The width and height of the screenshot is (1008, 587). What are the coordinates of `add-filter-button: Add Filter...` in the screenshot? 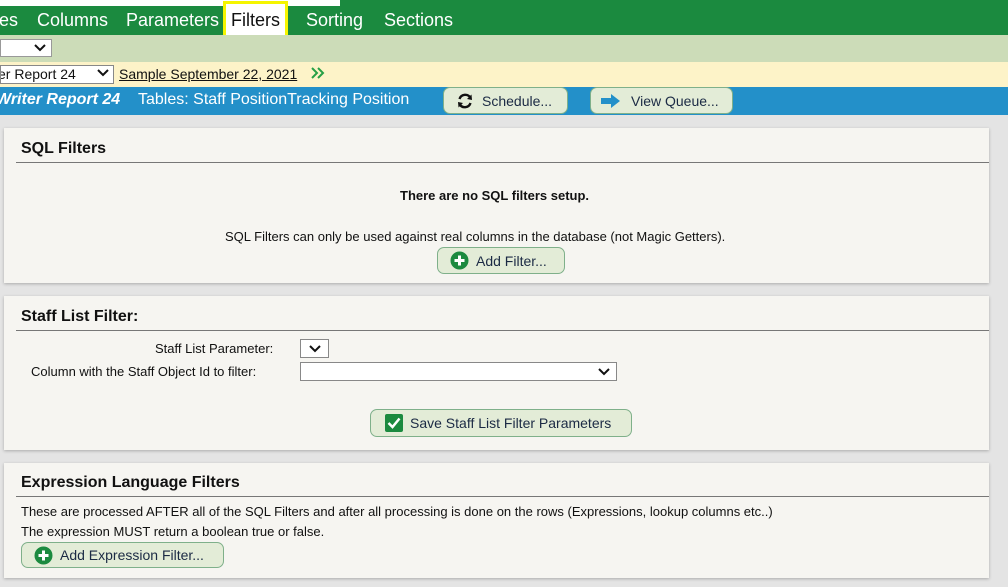 It's located at (501, 260).